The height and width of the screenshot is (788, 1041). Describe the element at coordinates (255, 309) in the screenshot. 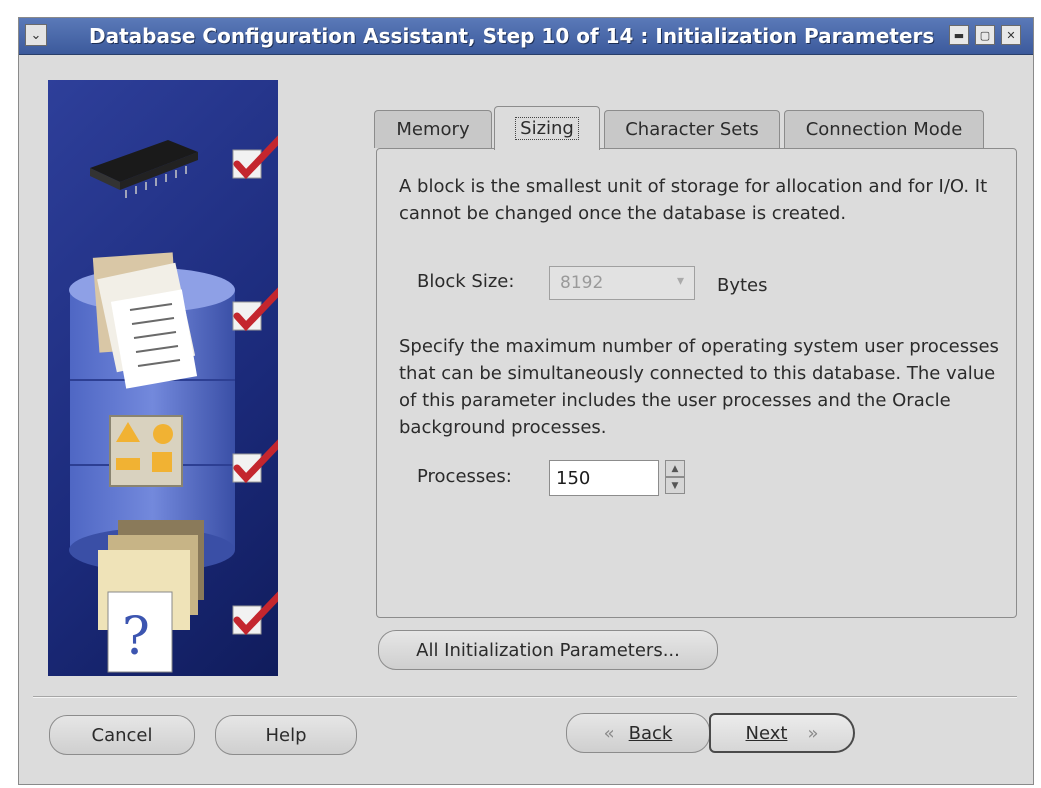

I see `step-2-checkmark-icon` at that location.